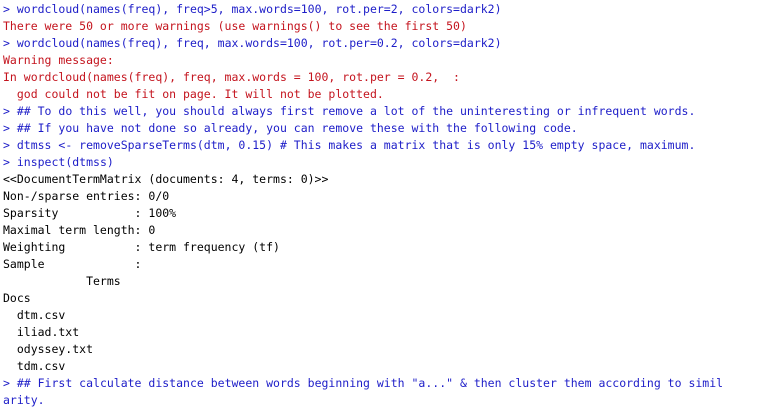 The image size is (762, 409). I want to click on console-output-line: Maximal term length: 0, so click(79, 230).